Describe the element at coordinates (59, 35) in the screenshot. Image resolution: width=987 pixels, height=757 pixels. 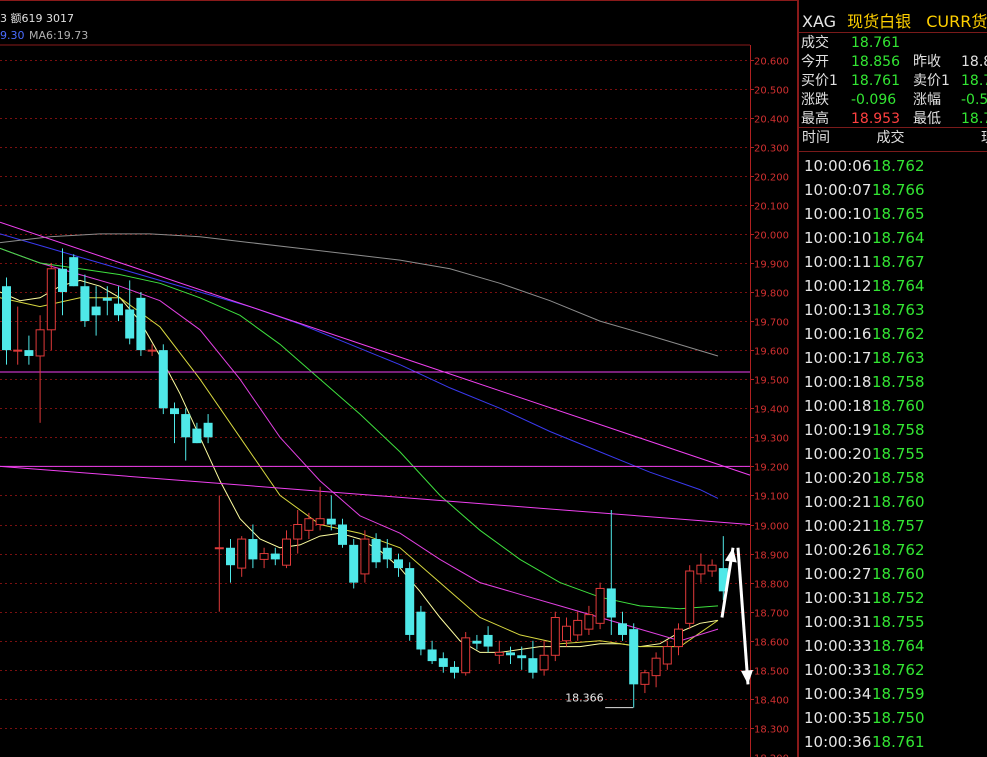
I see `ma6-label: MA6:19.73` at that location.